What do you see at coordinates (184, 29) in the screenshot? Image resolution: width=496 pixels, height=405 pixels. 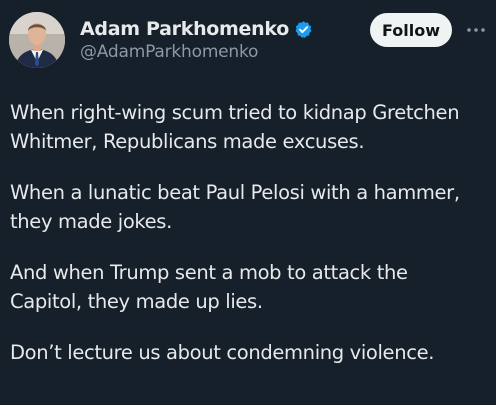 I see `display-name: Adam Parkhomenko` at bounding box center [184, 29].